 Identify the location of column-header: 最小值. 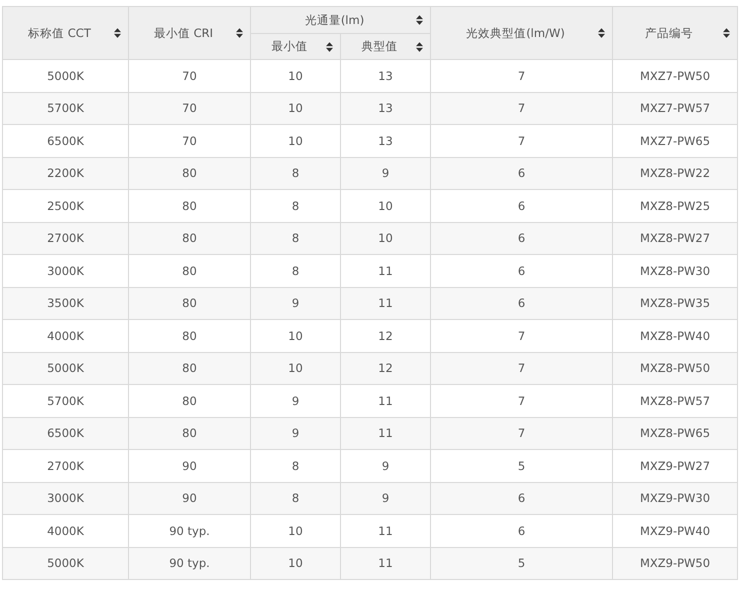
(295, 46).